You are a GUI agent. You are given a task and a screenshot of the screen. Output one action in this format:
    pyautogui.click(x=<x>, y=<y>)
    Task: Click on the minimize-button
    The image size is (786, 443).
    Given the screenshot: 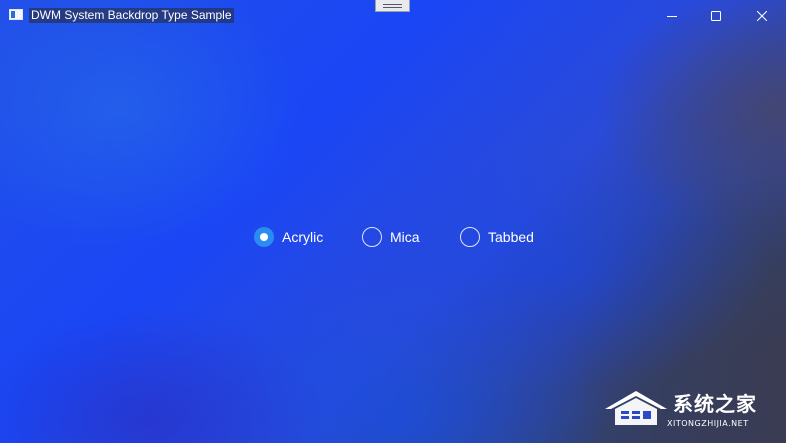 What is the action you would take?
    pyautogui.click(x=672, y=15)
    